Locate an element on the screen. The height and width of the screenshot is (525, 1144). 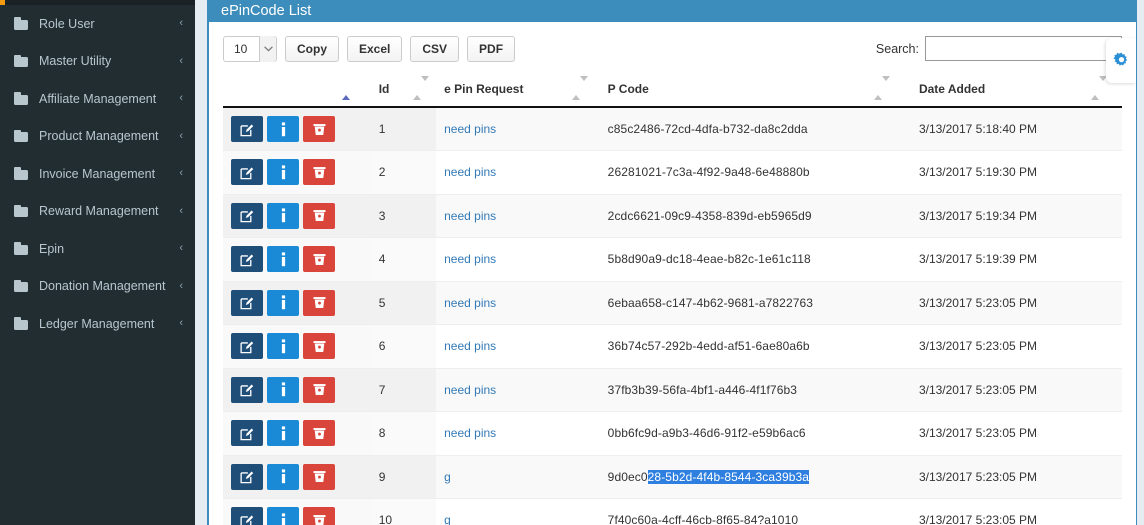
column-pcode: P Code is located at coordinates (755, 92).